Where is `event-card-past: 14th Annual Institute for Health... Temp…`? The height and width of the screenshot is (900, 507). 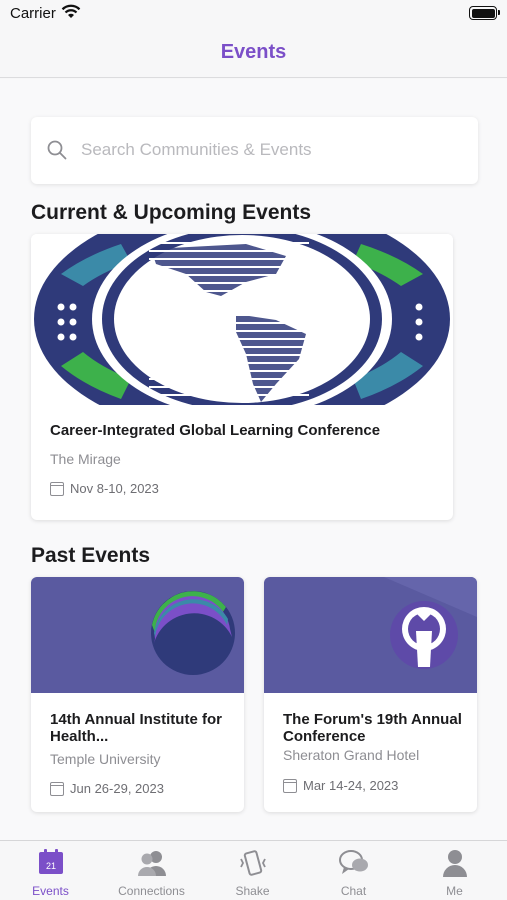
event-card-past: 14th Annual Institute for Health... Temp… is located at coordinates (137, 694).